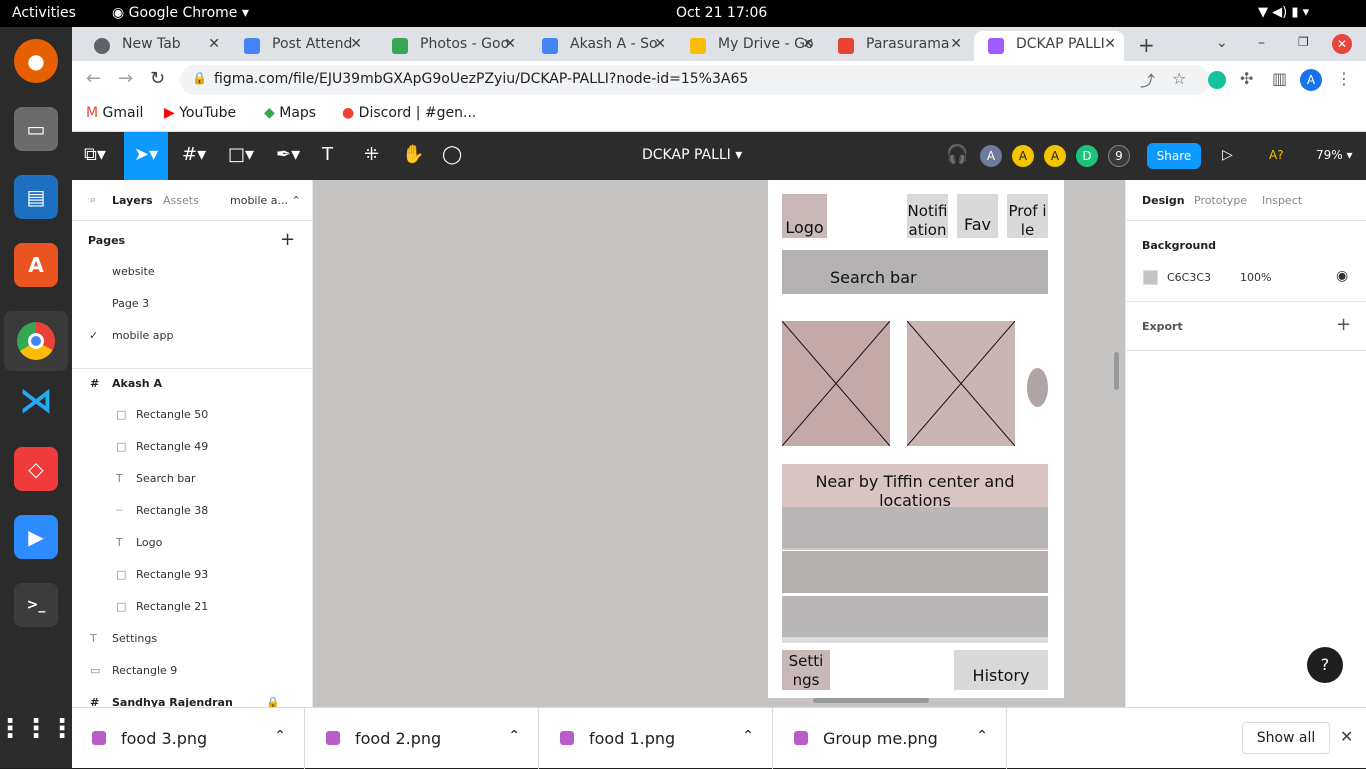 This screenshot has width=1366, height=769. What do you see at coordinates (1303, 42) in the screenshot?
I see `maximize-icon: ❐` at bounding box center [1303, 42].